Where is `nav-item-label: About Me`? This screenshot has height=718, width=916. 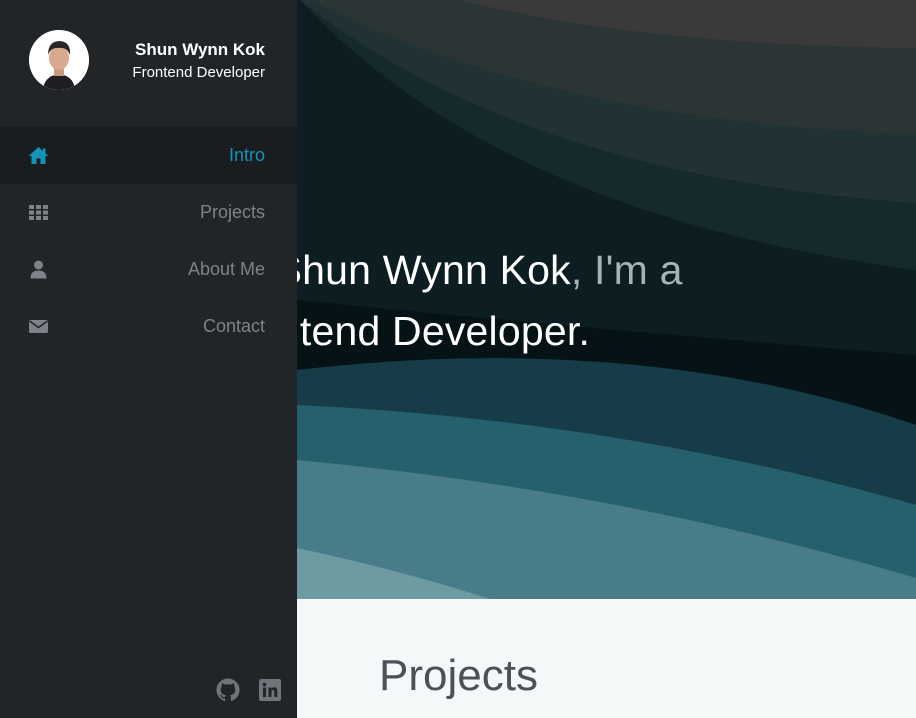
nav-item-label: About Me is located at coordinates (226, 269).